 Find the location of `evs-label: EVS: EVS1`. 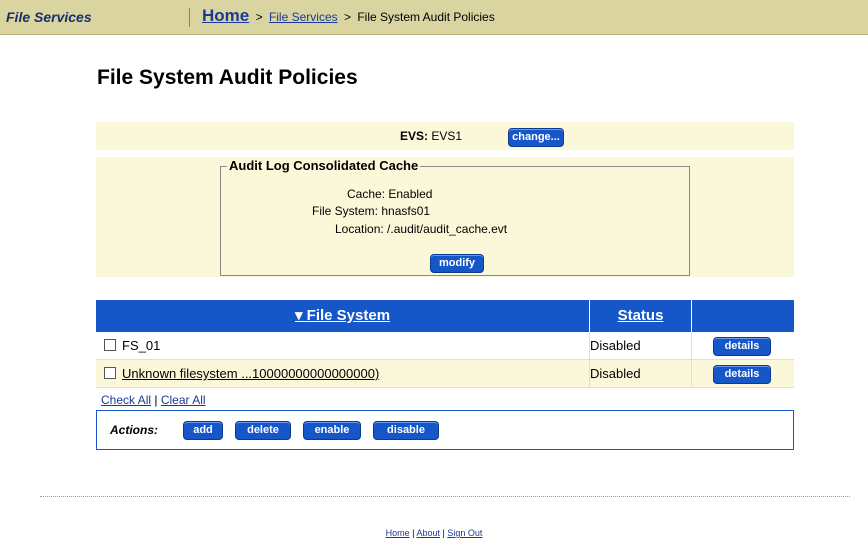

evs-label: EVS: EVS1 is located at coordinates (431, 136).